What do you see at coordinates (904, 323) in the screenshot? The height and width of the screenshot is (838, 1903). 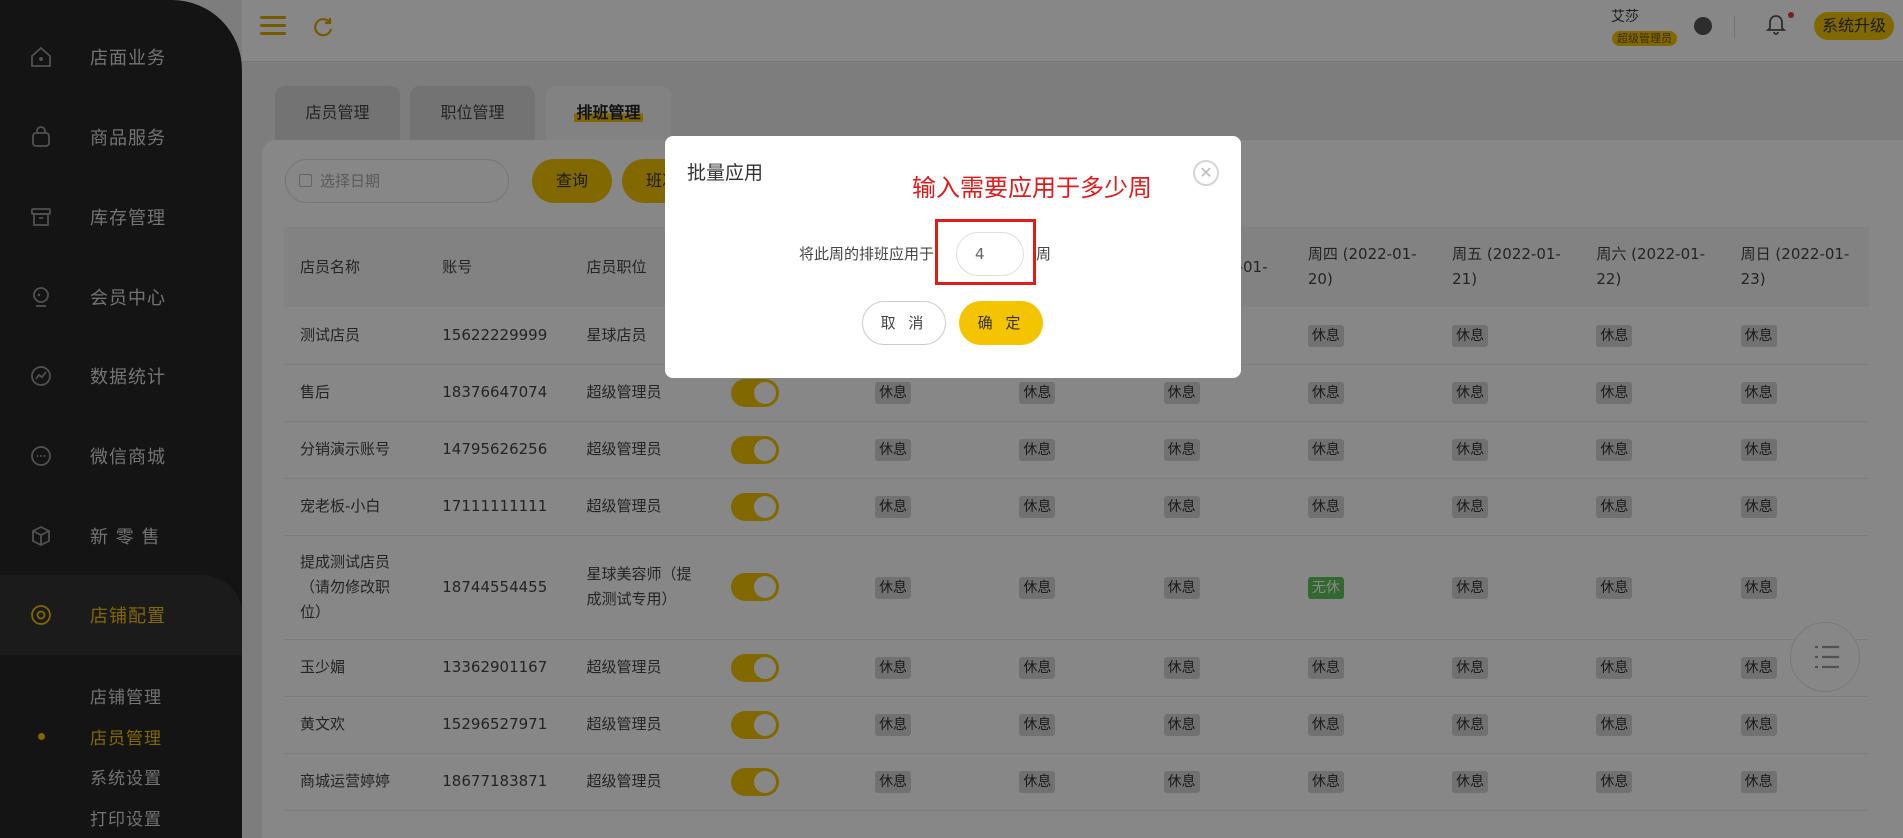 I see `cancel-button: 取 消` at bounding box center [904, 323].